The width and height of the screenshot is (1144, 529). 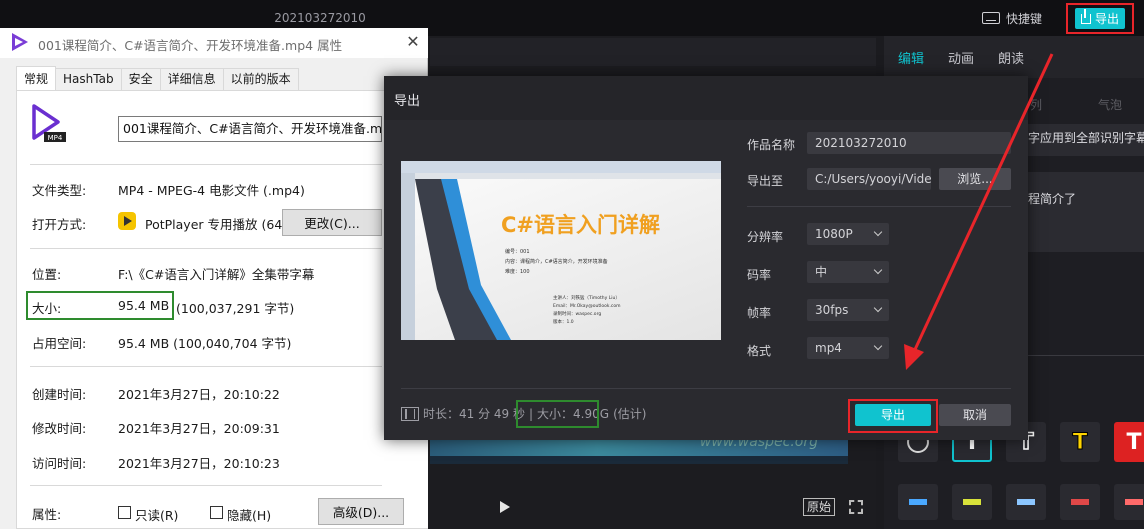 What do you see at coordinates (577, 314) in the screenshot?
I see `slide-line: 录制时间：waspec.org` at bounding box center [577, 314].